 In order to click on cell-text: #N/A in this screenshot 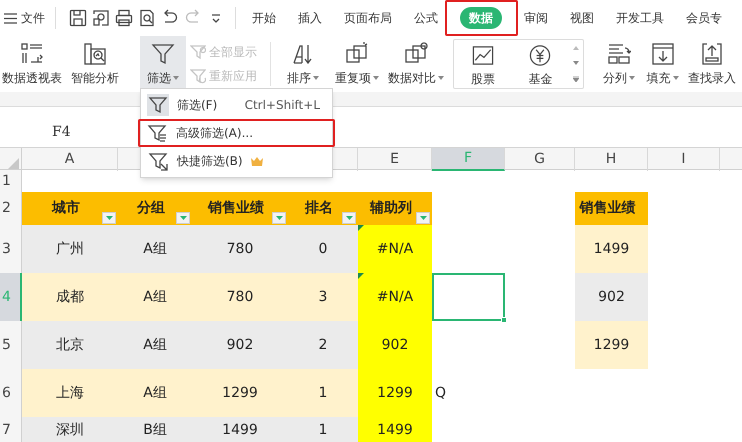, I will do `click(395, 297)`.